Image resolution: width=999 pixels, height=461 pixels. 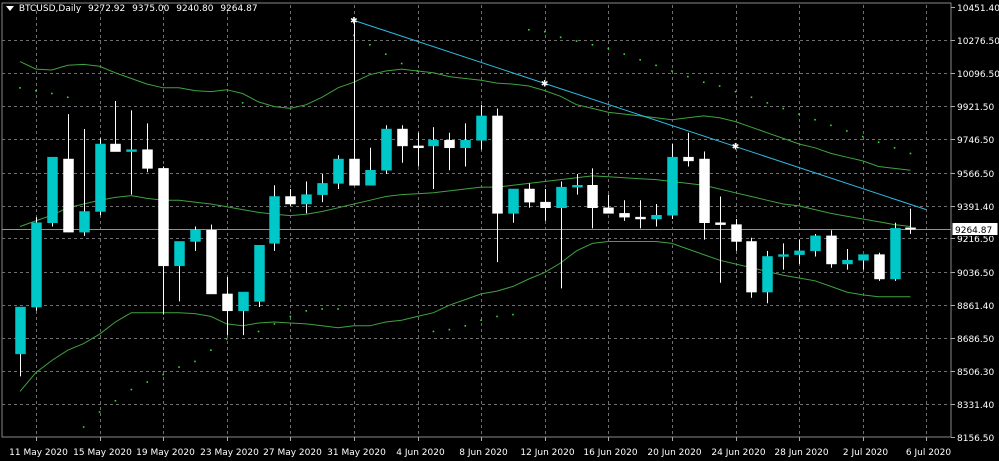 I want to click on y-tick-label: 10096.50, so click(x=978, y=75).